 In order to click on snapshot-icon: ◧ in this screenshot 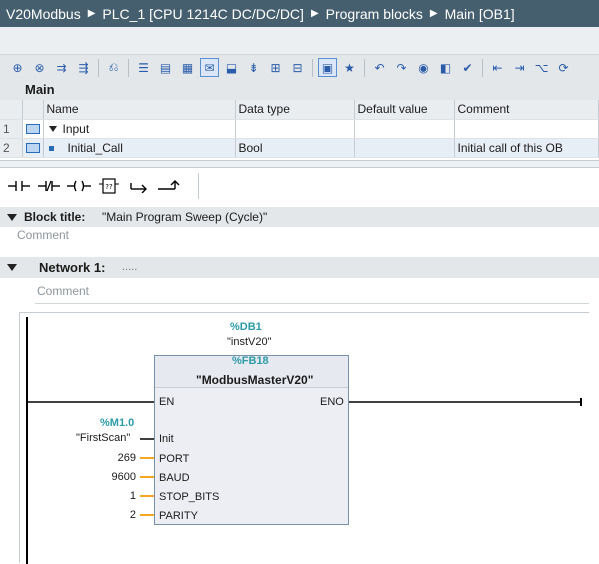, I will do `click(445, 67)`.